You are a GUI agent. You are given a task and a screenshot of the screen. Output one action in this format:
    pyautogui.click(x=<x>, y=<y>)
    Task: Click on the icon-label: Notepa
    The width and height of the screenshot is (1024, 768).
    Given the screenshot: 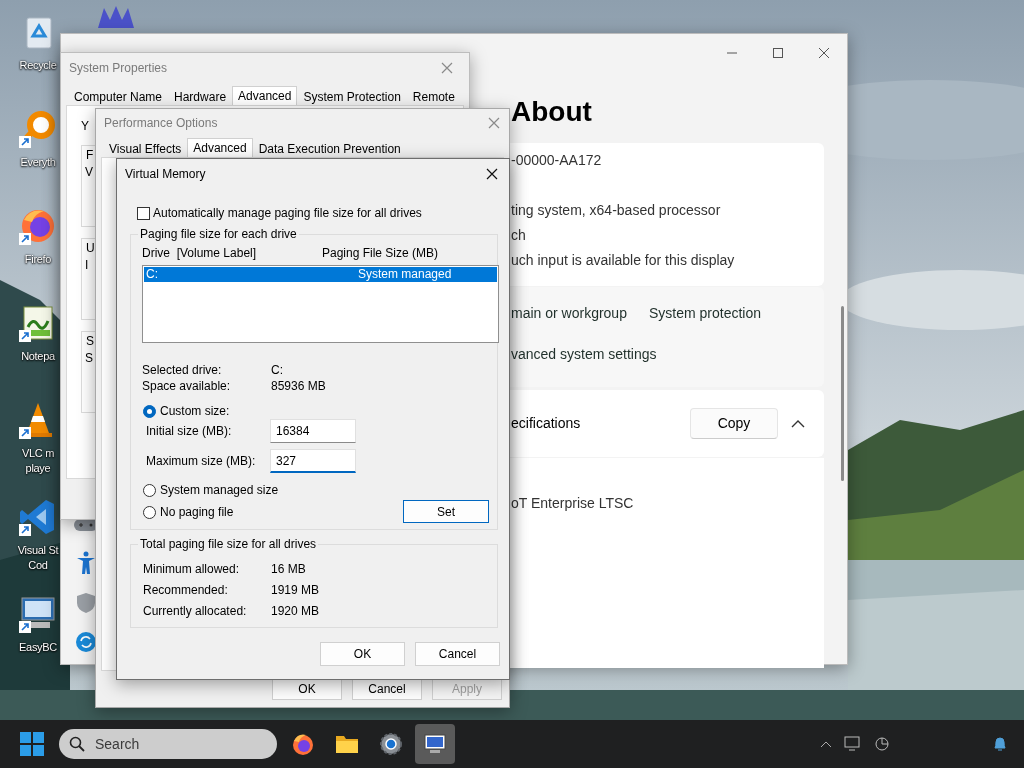 What is the action you would take?
    pyautogui.click(x=38, y=356)
    